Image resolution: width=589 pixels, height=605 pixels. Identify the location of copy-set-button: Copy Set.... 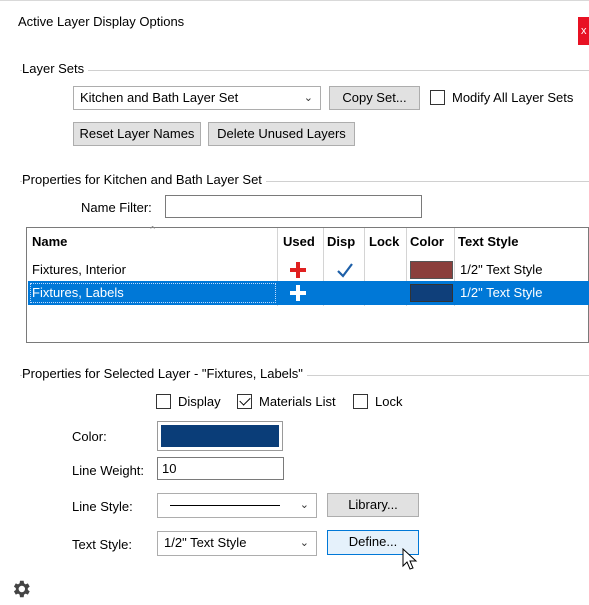
(374, 98).